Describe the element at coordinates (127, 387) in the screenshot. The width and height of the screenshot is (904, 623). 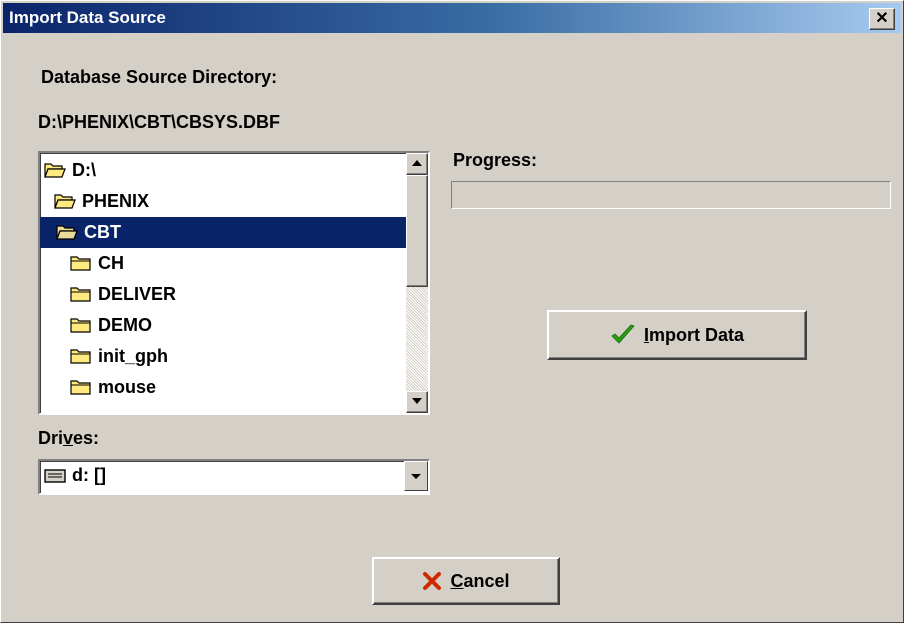
I see `directory-item-label: mouse` at that location.